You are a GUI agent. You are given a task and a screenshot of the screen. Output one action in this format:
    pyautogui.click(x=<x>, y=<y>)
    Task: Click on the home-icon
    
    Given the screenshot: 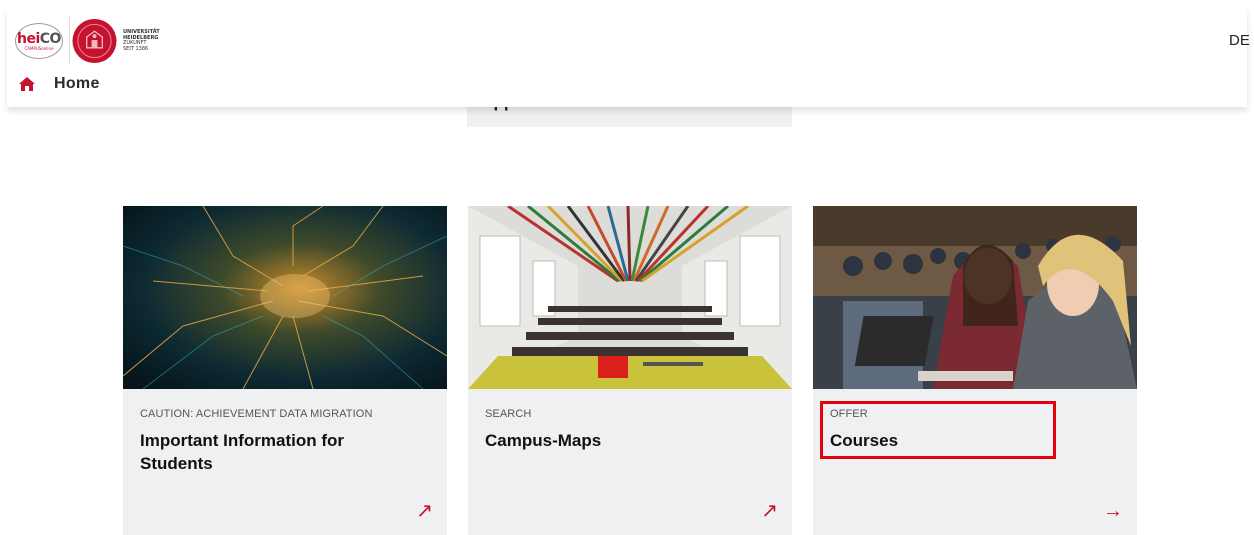 What is the action you would take?
    pyautogui.click(x=27, y=84)
    